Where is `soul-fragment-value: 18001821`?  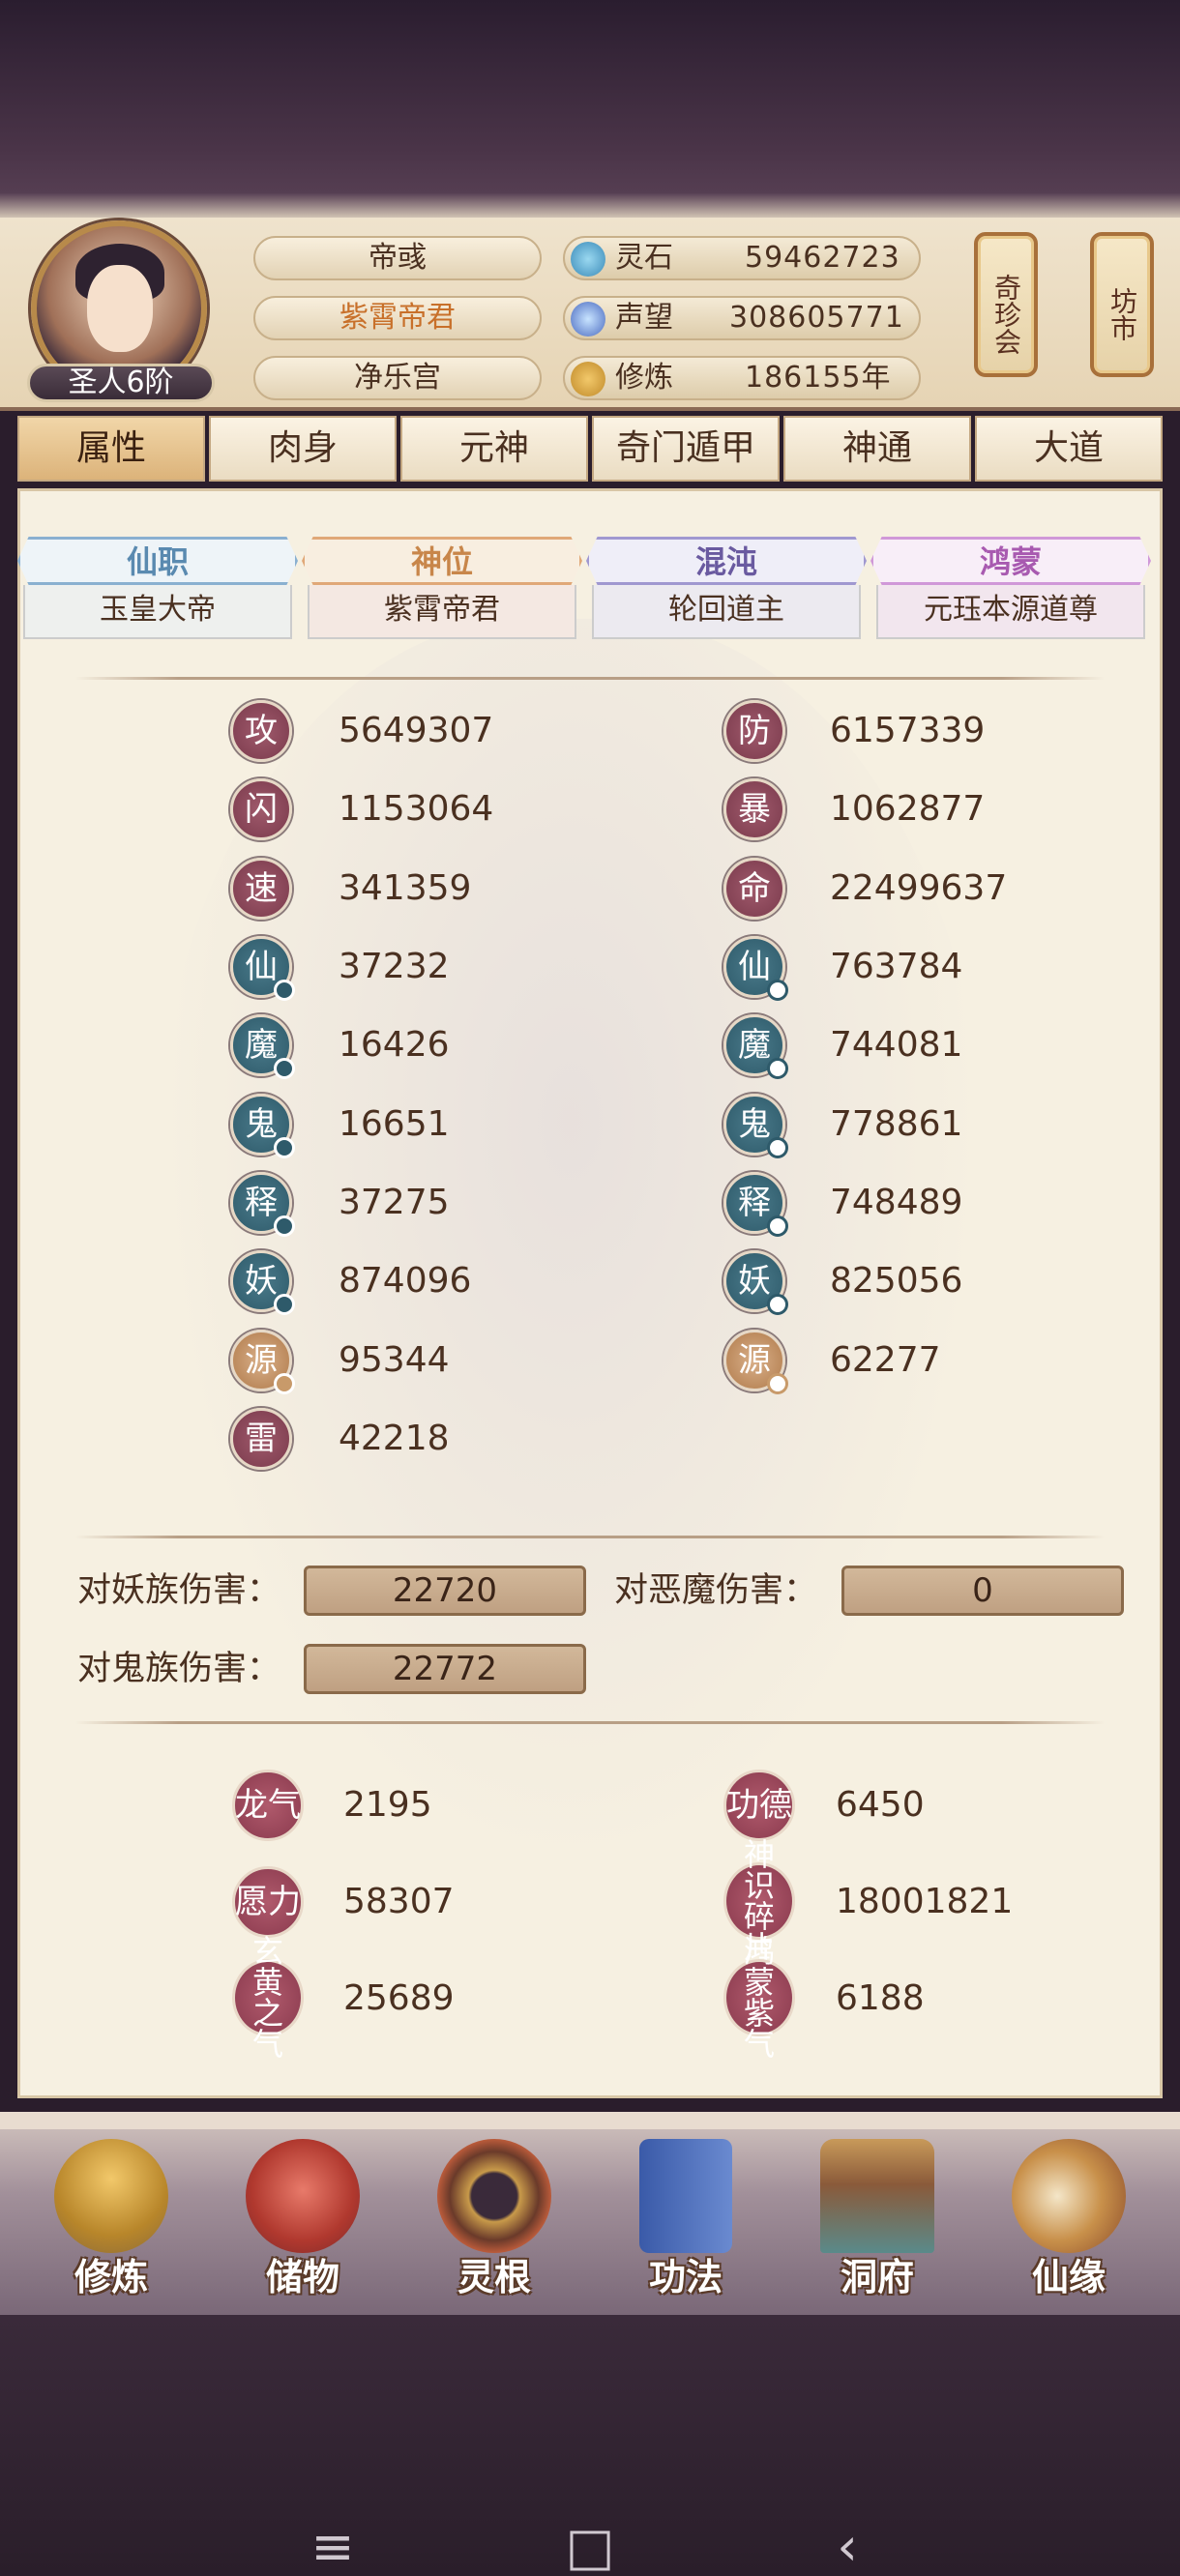 soul-fragment-value: 18001821 is located at coordinates (925, 1901).